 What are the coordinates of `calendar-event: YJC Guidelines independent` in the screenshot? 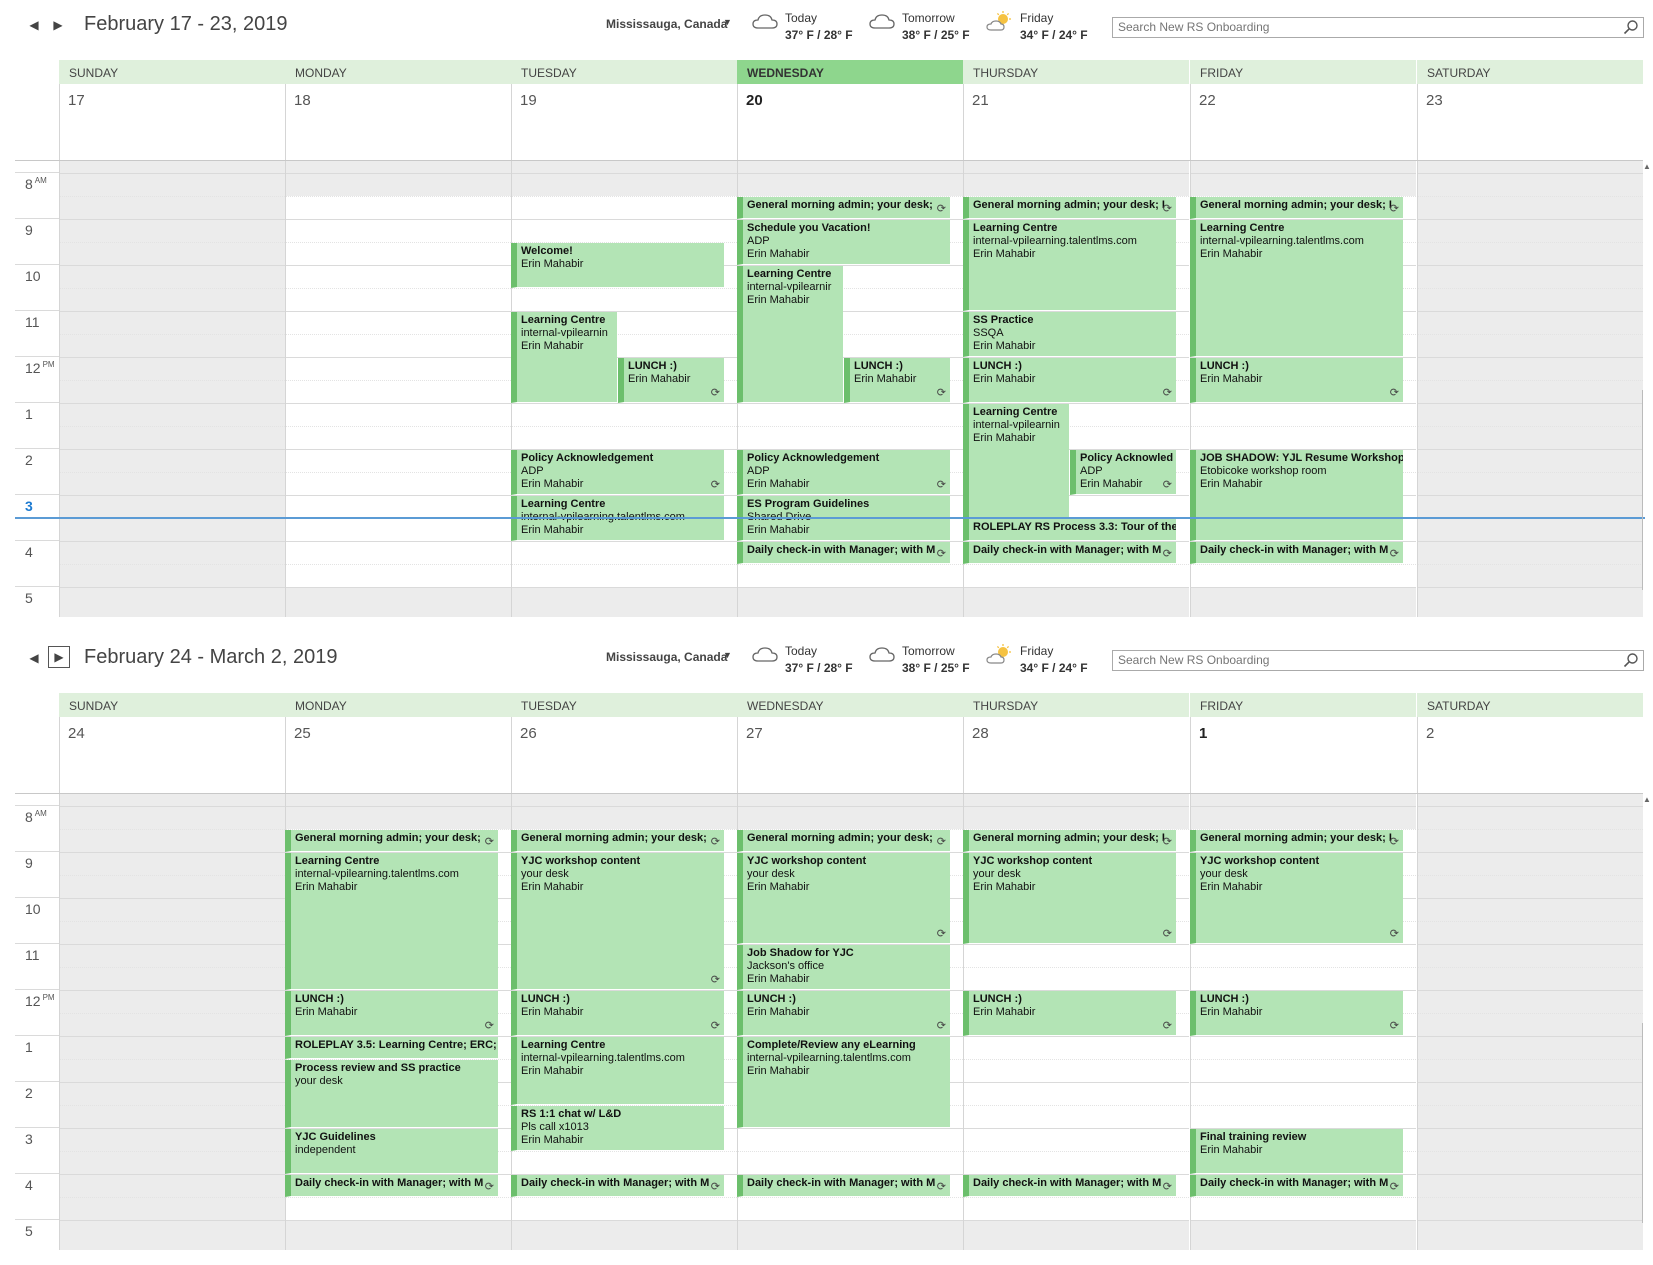 It's located at (391, 1151).